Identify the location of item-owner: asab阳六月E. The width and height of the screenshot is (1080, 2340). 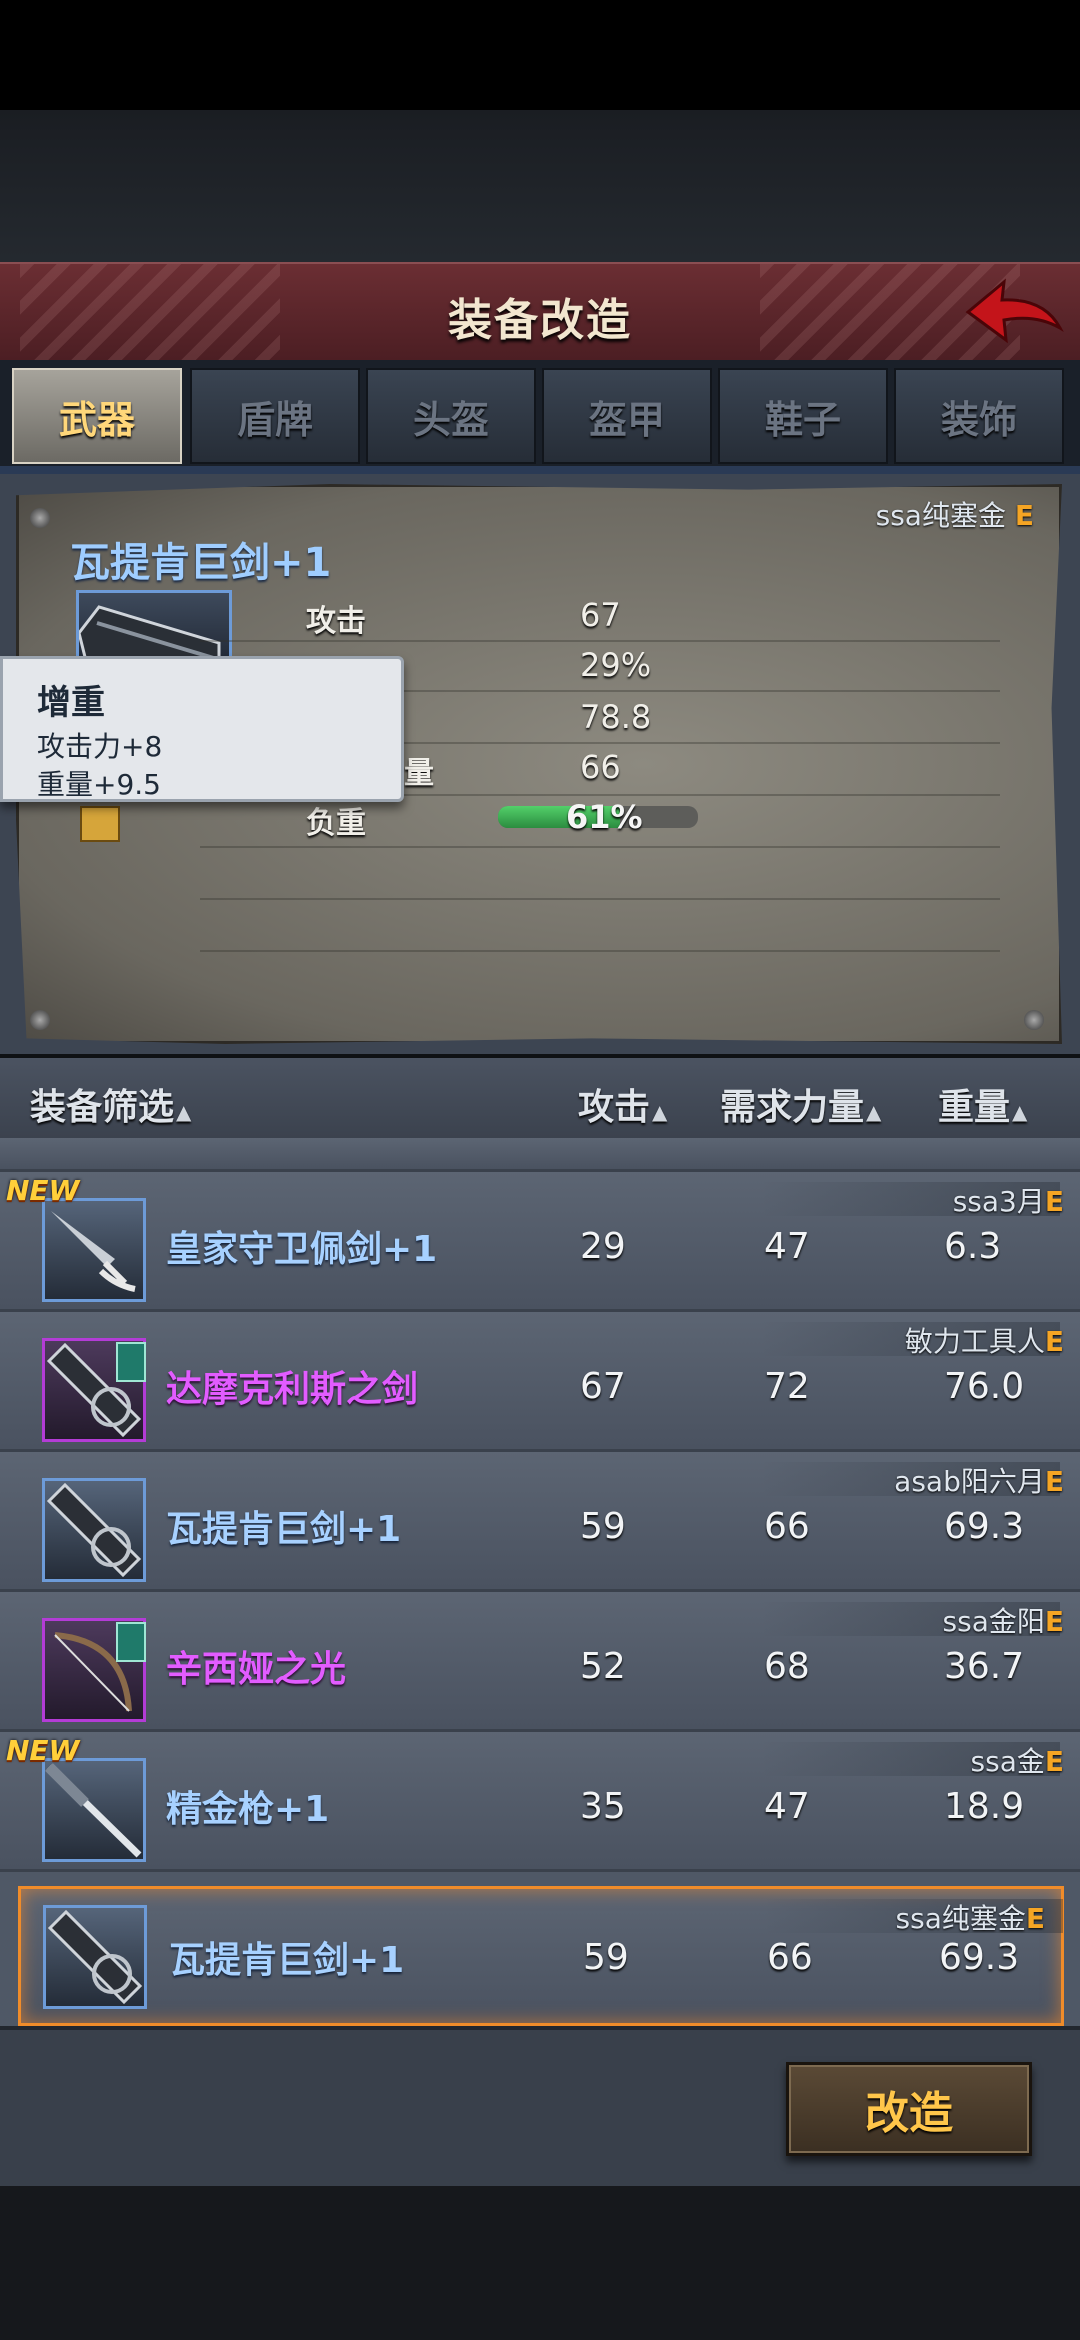
(979, 1481).